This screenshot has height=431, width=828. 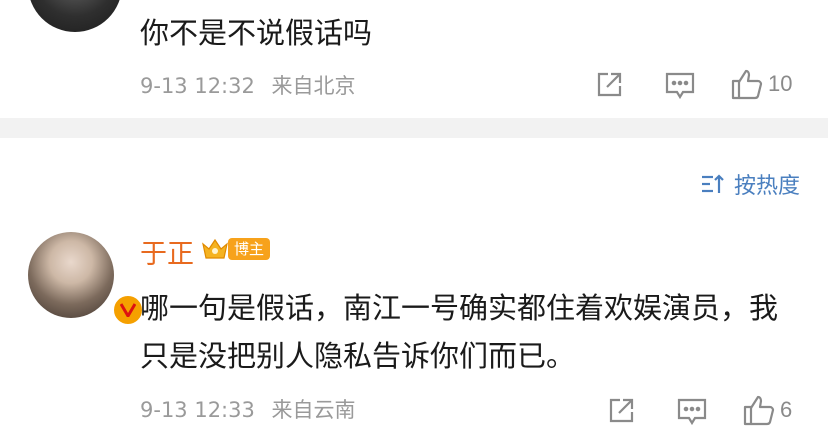 I want to click on comment-meta: 9-13 12:32 来自北京, so click(x=248, y=85).